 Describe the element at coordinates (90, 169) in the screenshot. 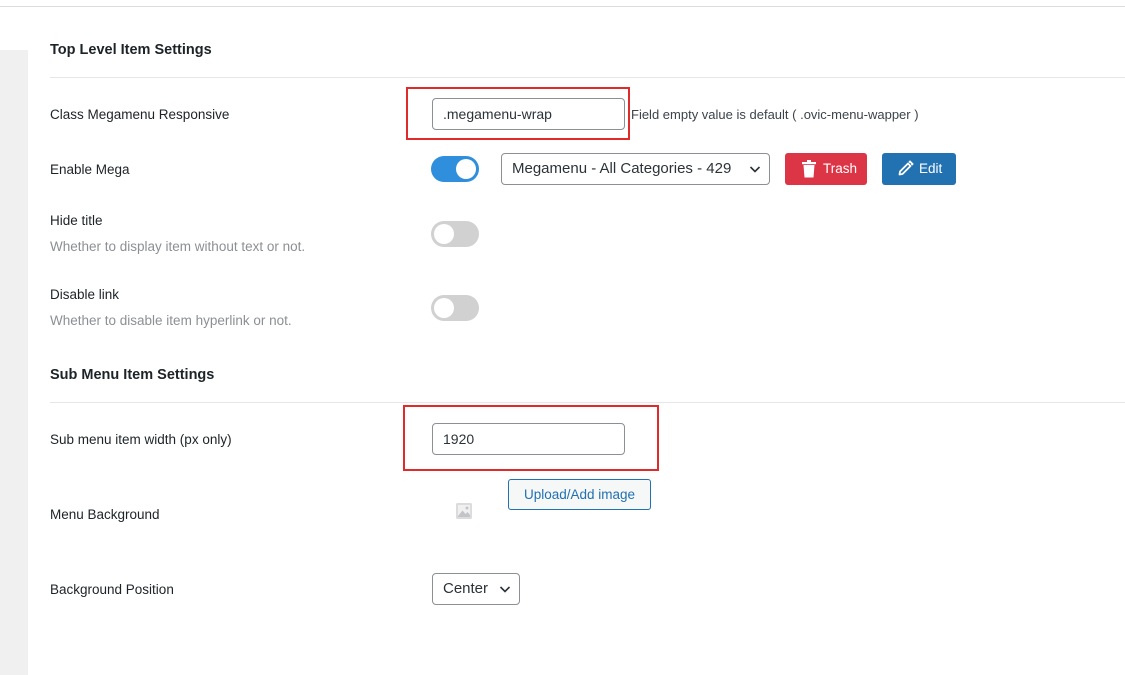

I see `enable-mega-label: Enable Mega` at that location.